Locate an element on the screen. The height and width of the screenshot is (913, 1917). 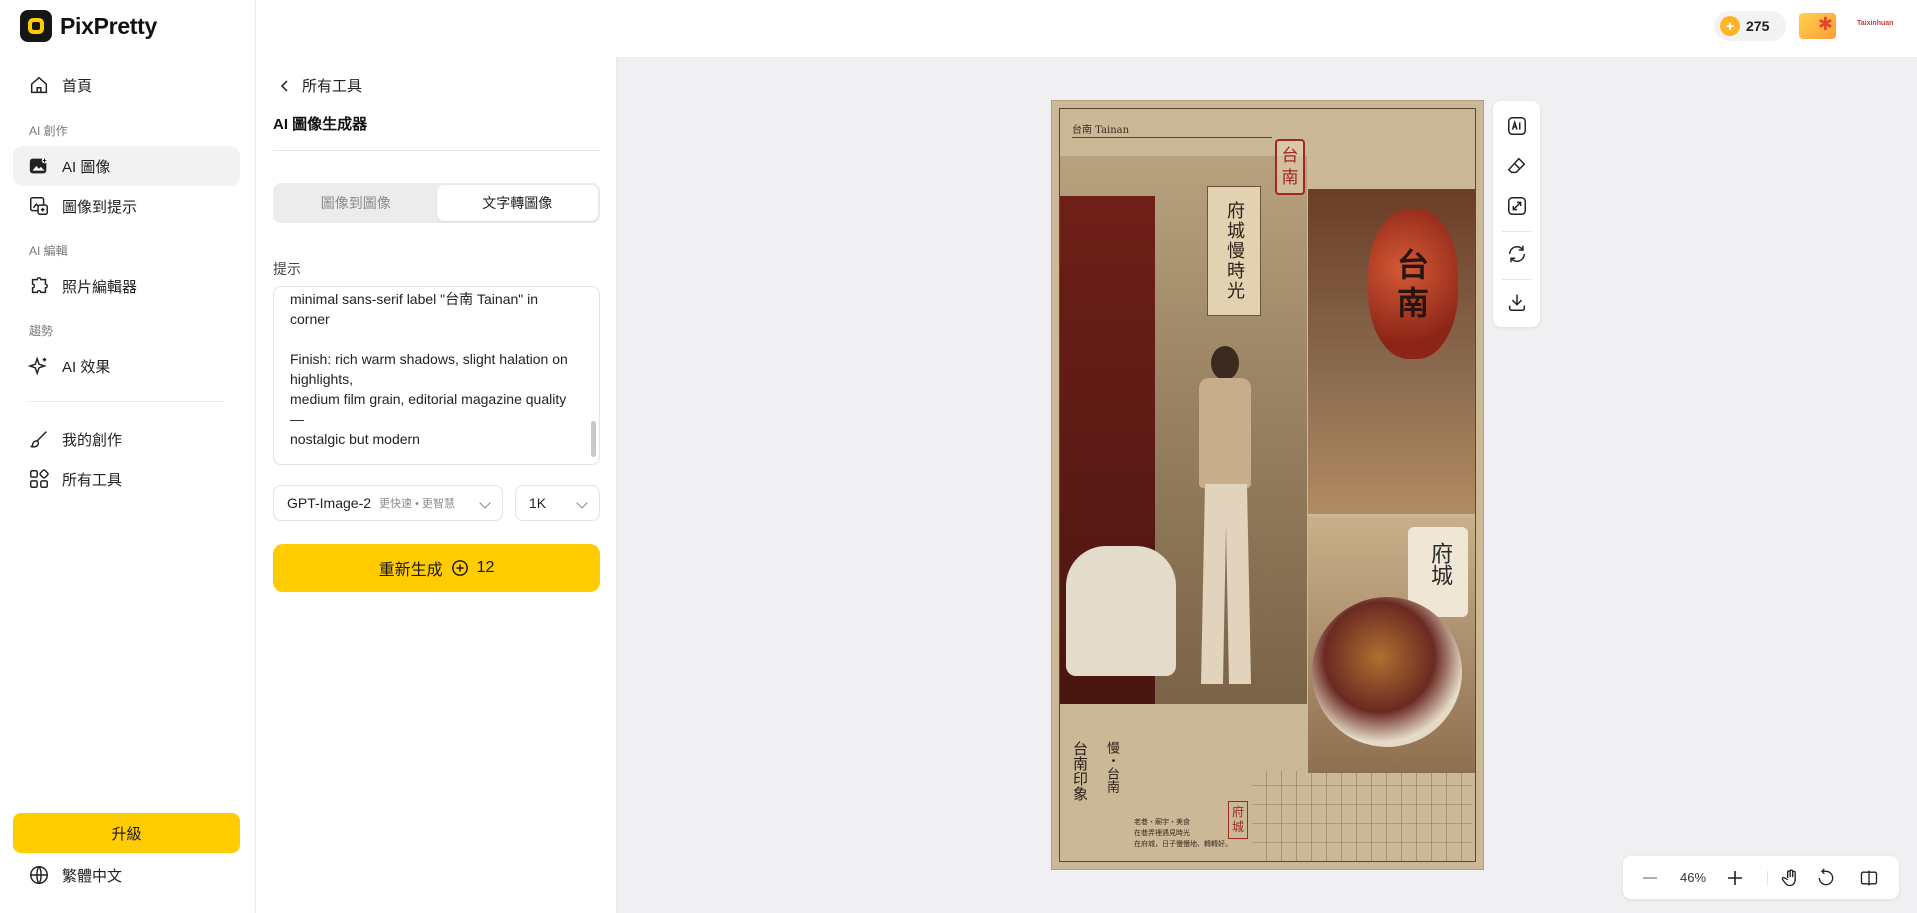
language-label: 繁體中文 is located at coordinates (92, 876).